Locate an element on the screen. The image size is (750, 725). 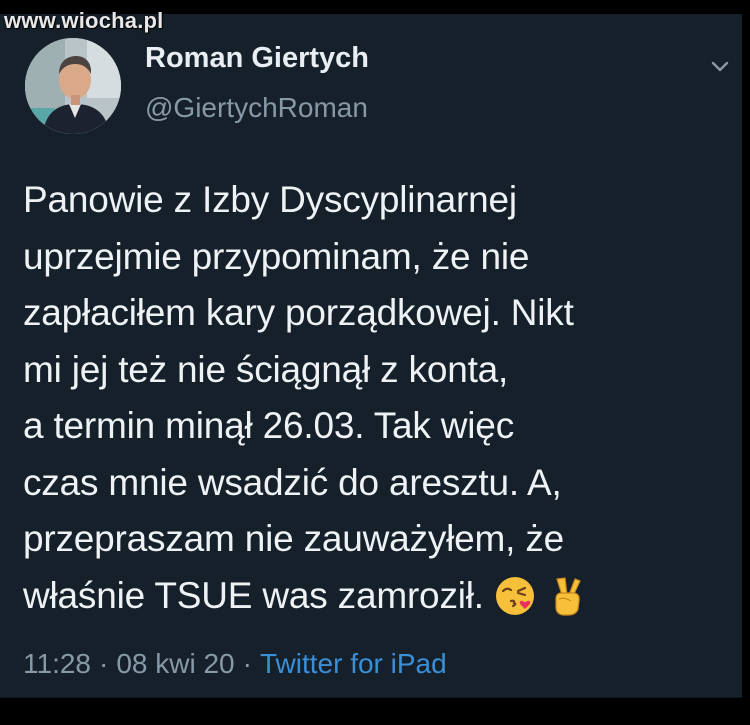
tweet-meta: 11:28 · 08 kwi 20 · Twitter for iPad is located at coordinates (235, 664).